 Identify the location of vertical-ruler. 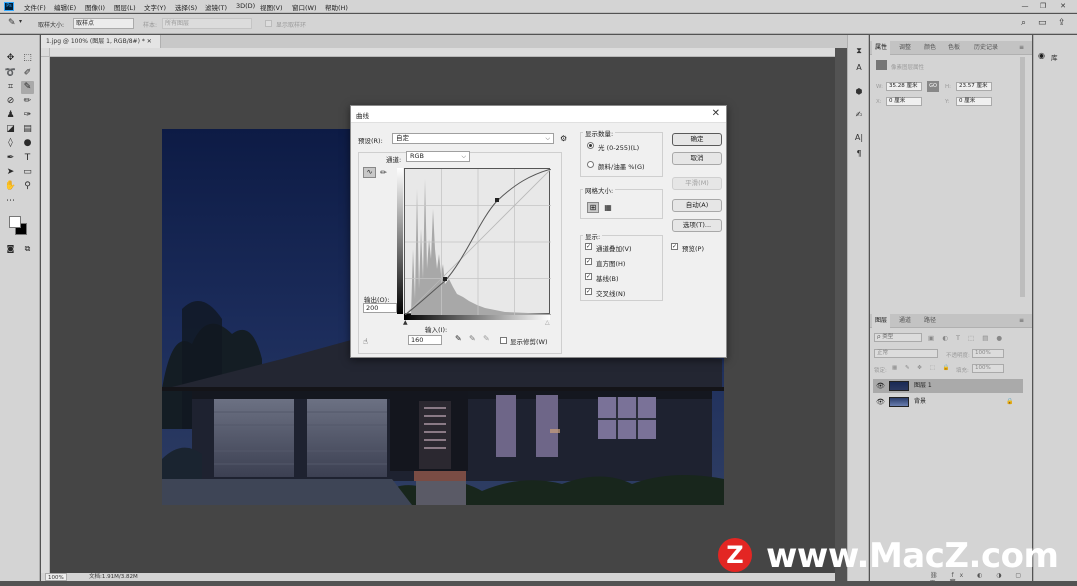
(45, 315).